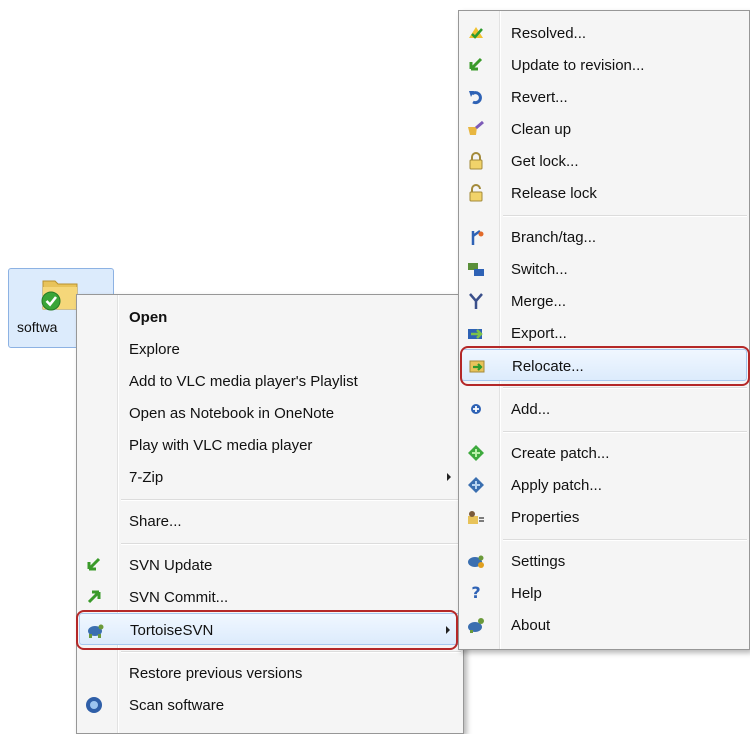 Image resolution: width=750 pixels, height=734 pixels. I want to click on menu-item-label: Scan software, so click(177, 705).